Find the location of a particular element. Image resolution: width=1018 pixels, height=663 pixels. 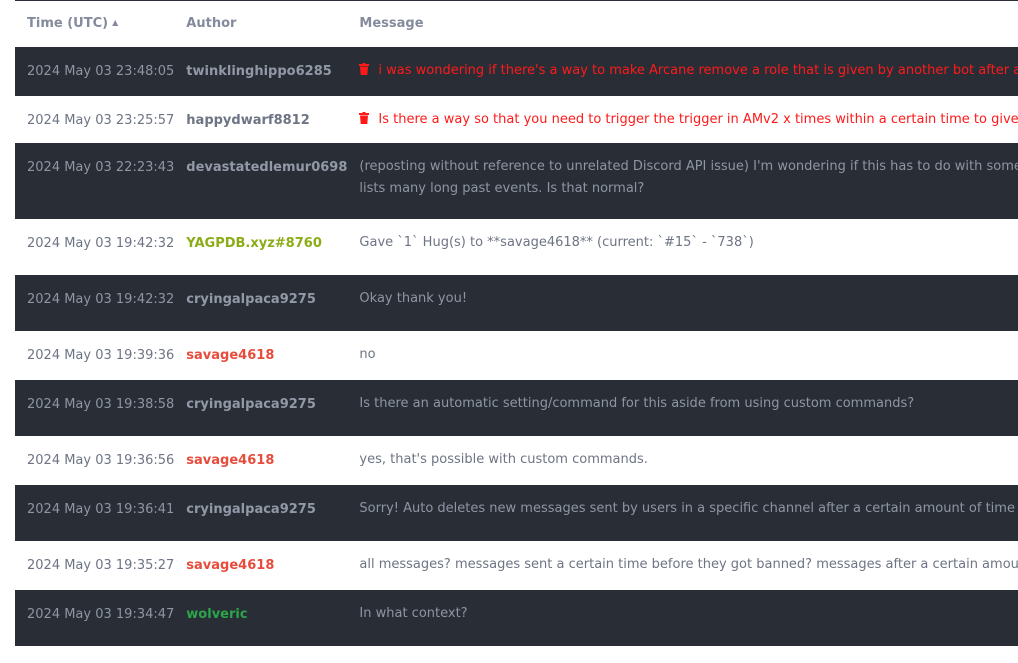

column-header-time-label: Time (UTC) is located at coordinates (68, 23).